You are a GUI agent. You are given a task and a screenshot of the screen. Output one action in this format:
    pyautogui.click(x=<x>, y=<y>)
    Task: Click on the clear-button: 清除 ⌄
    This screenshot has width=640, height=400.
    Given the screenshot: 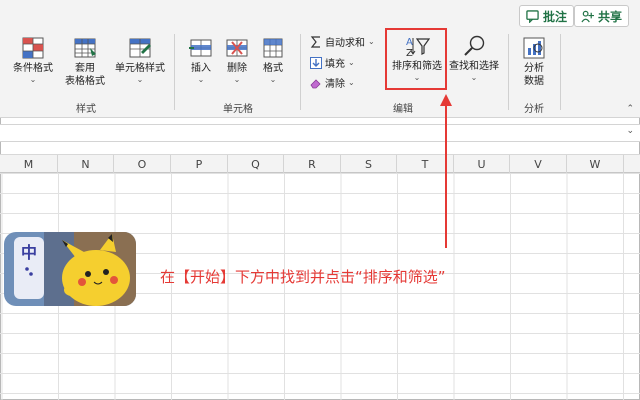 What is the action you would take?
    pyautogui.click(x=332, y=82)
    